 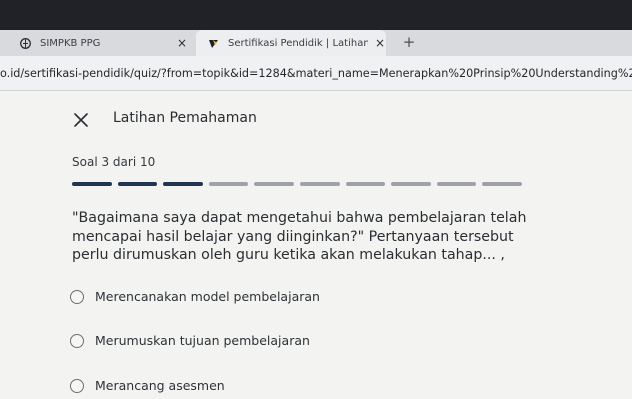 I want to click on answer-option: Merancang asesmen, so click(x=147, y=385).